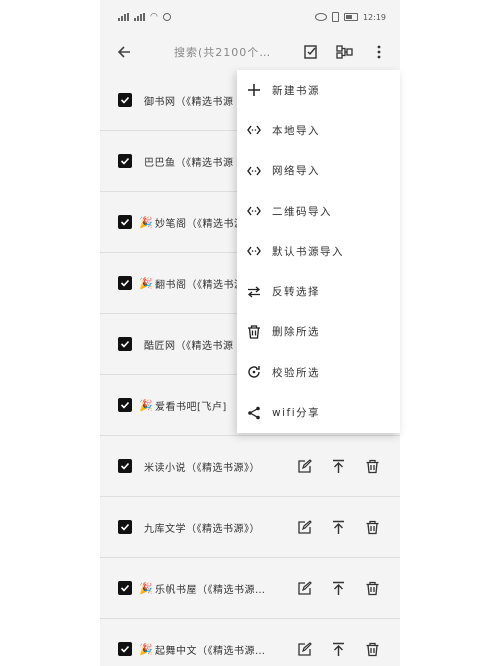 The height and width of the screenshot is (666, 500). Describe the element at coordinates (189, 346) in the screenshot. I see `source-name: 酷匠网（《精选书源` at that location.